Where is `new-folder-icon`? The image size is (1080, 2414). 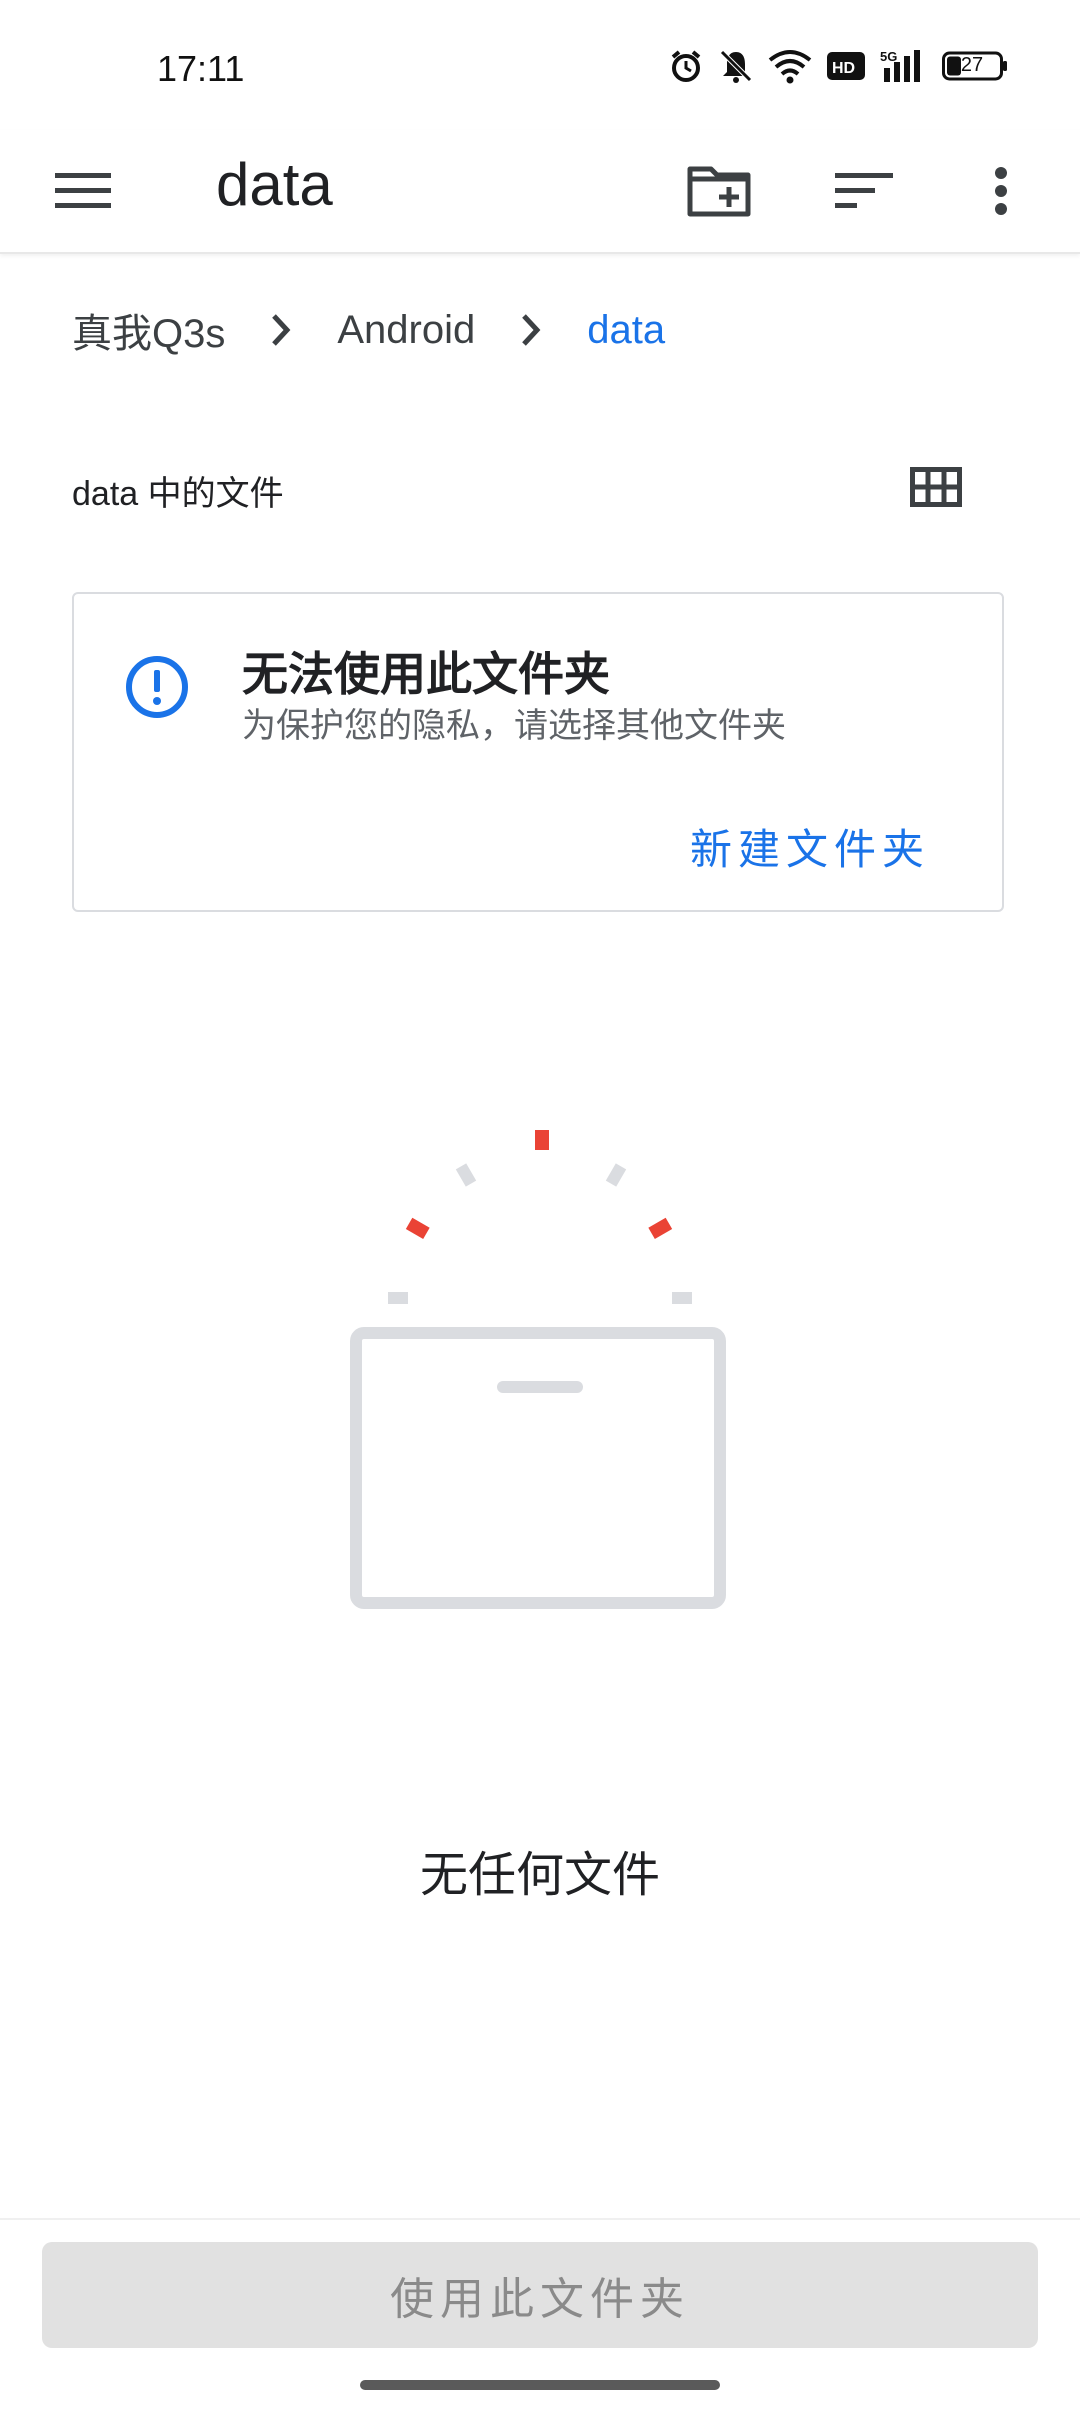 new-folder-icon is located at coordinates (719, 191).